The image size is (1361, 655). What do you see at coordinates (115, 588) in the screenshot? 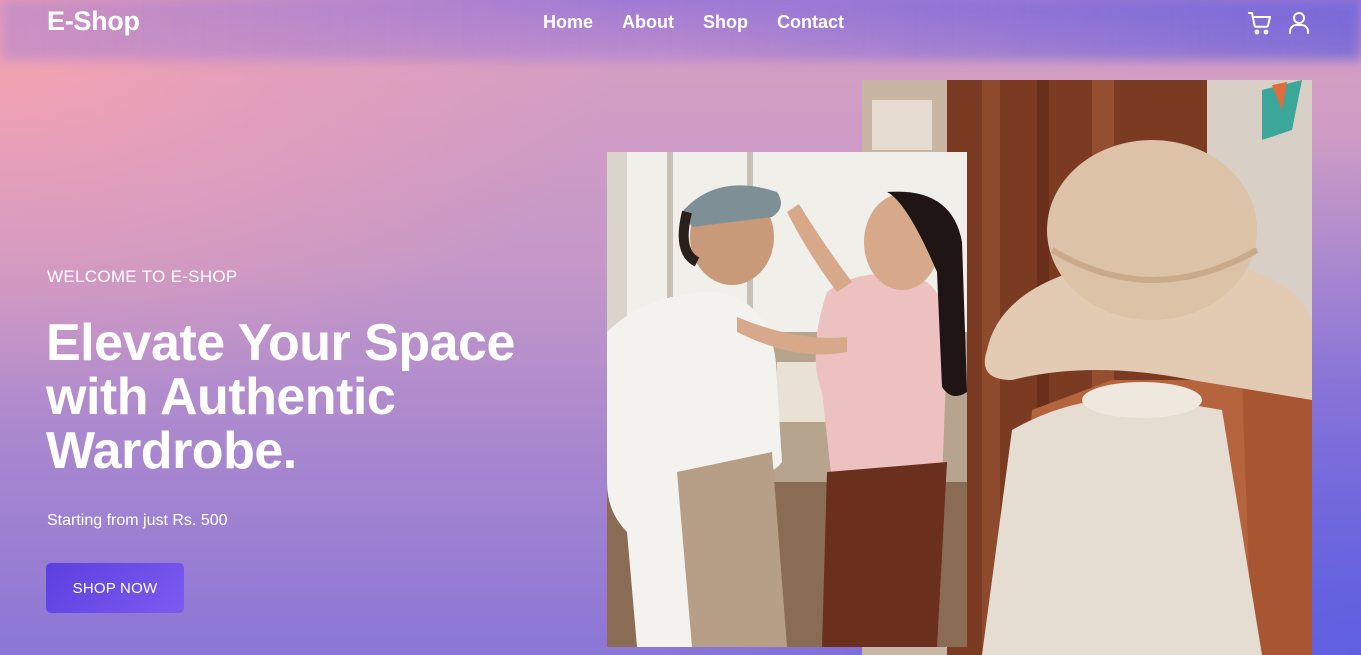
I see `shop-now-button: SHOP NOW` at bounding box center [115, 588].